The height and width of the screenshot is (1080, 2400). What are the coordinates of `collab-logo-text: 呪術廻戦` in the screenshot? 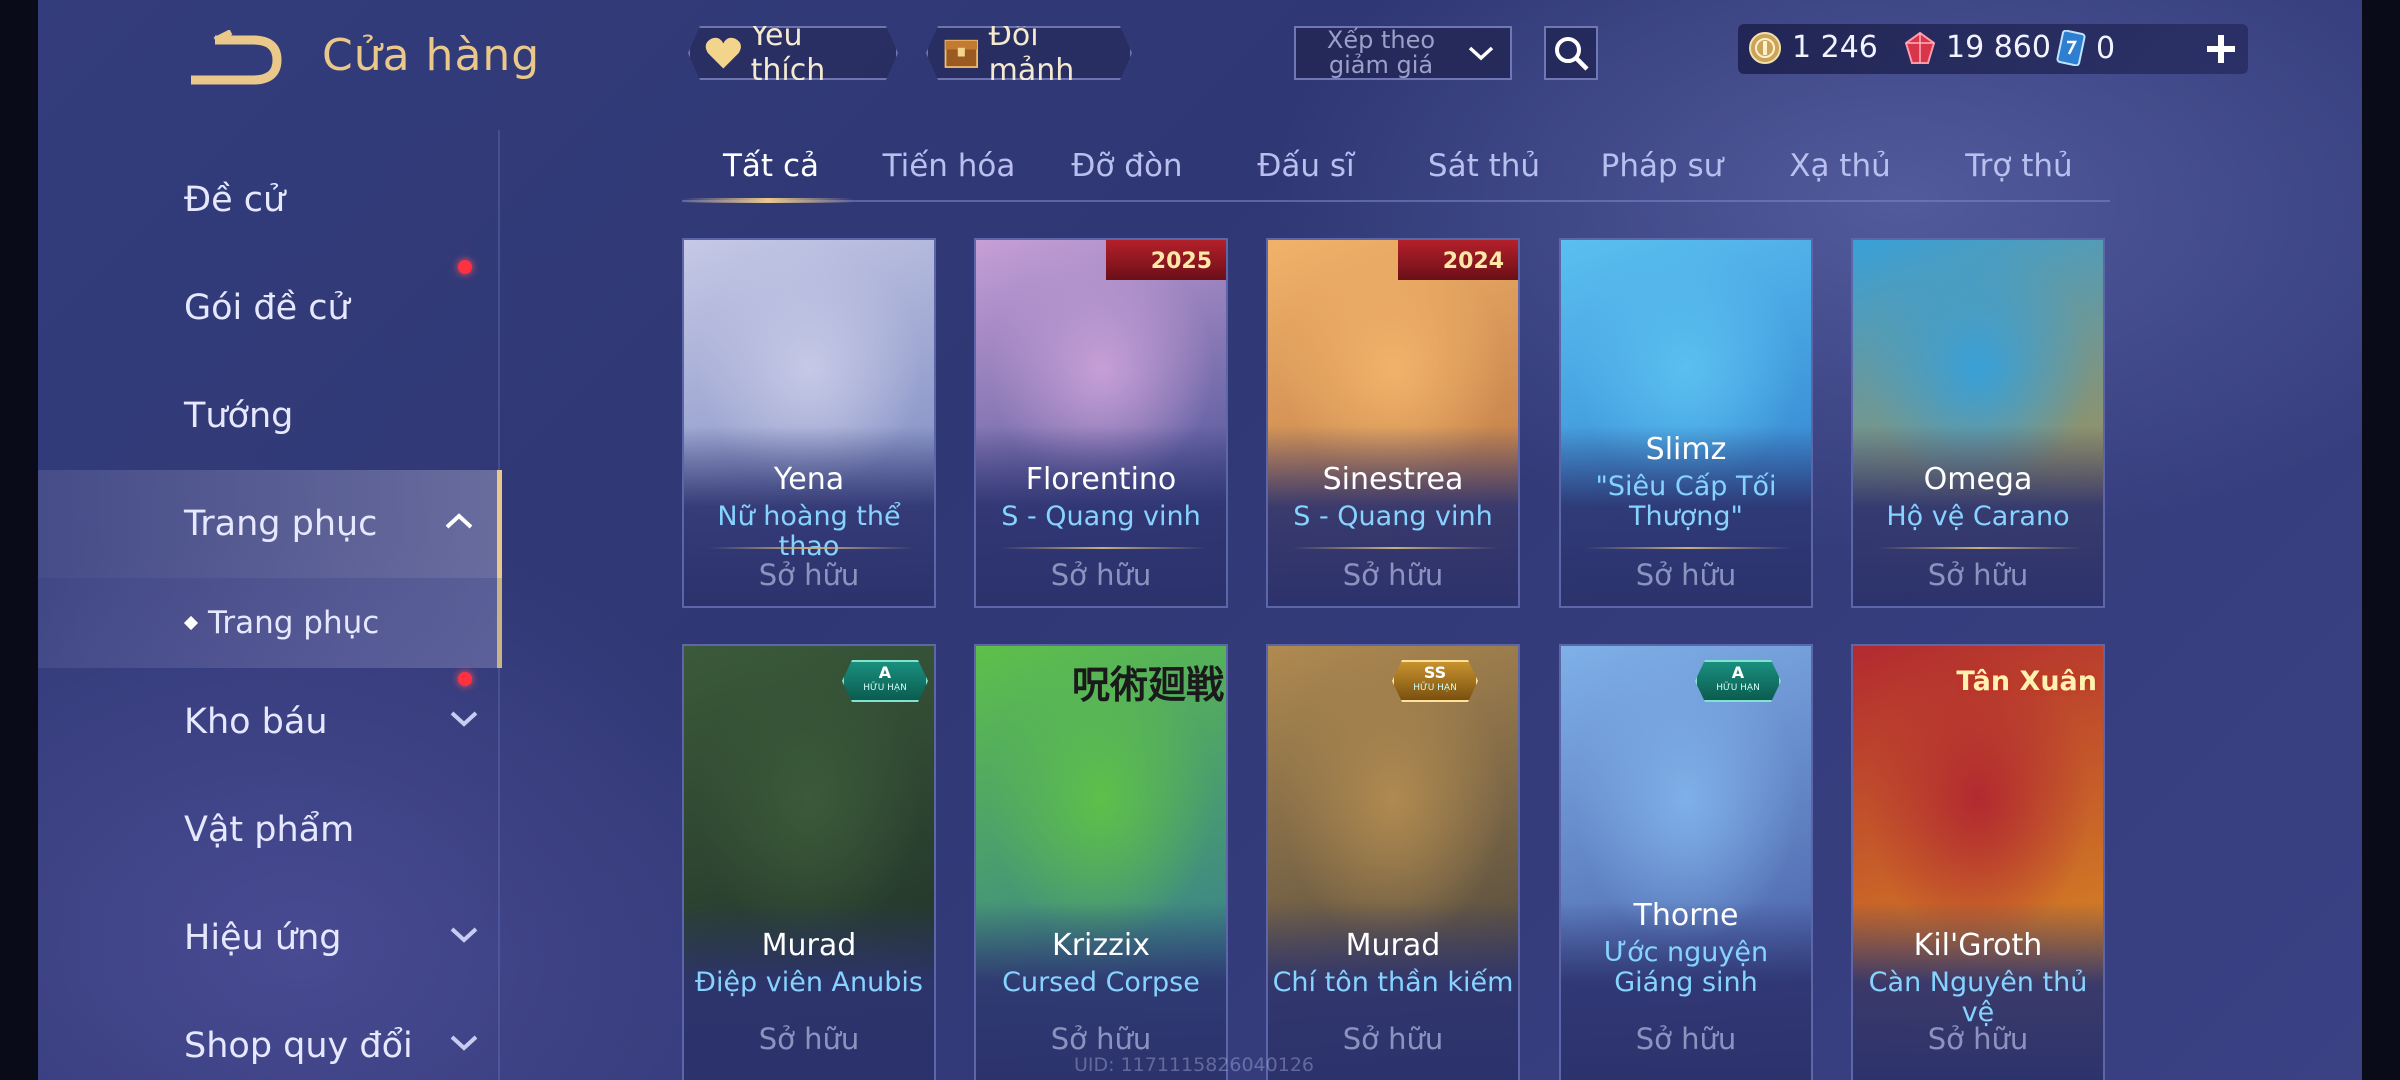 It's located at (1147, 684).